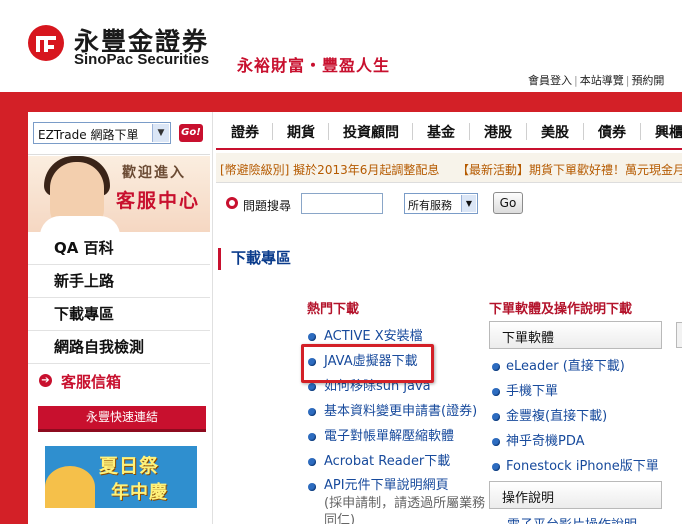  Describe the element at coordinates (88, 135) in the screenshot. I see `trade-platform-value: EZTrade 網路下單` at that location.